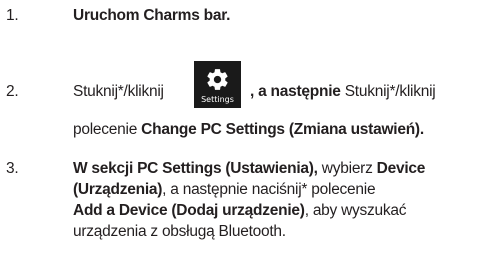 Image resolution: width=497 pixels, height=253 pixels. I want to click on settings-tile: Settings, so click(217, 84).